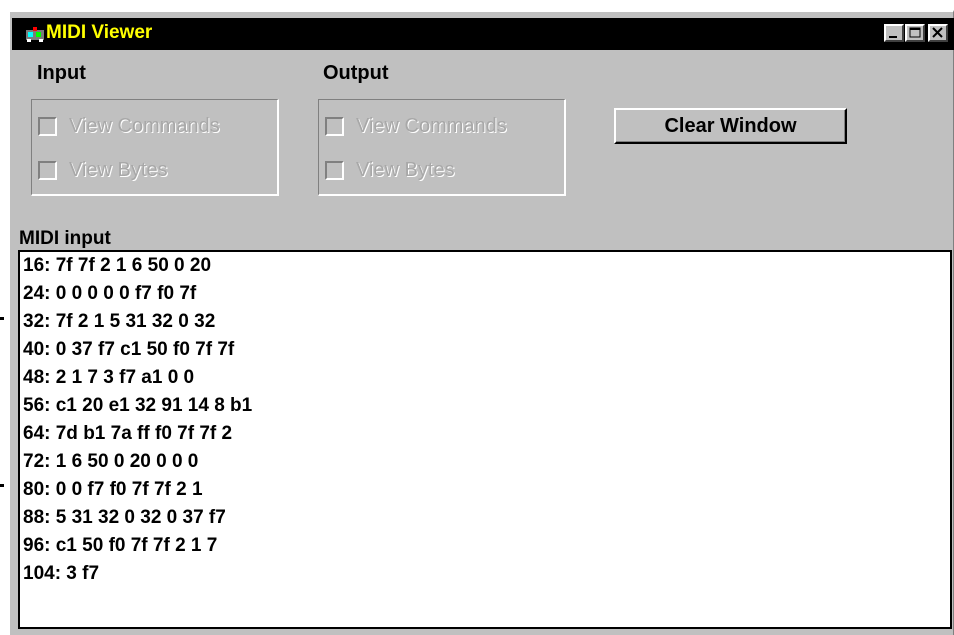  I want to click on midi-input-line: 72: 1 6 50 0 20 0 0 0, so click(111, 461).